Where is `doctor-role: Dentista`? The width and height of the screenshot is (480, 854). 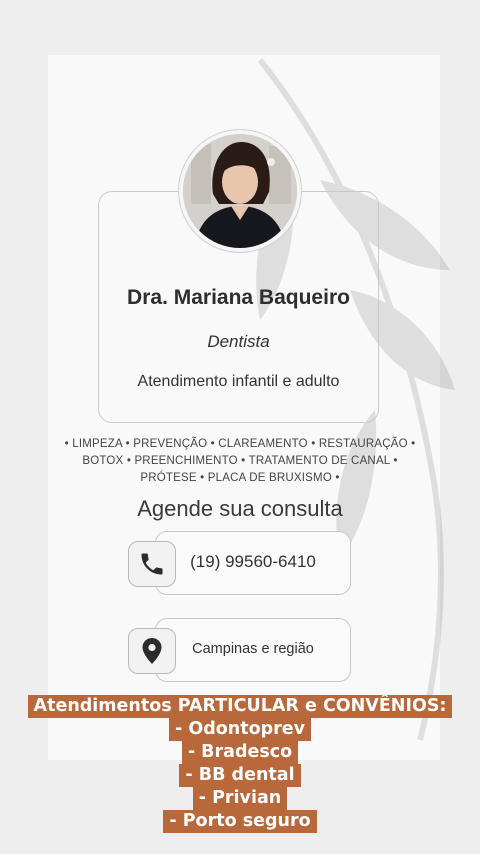 doctor-role: Dentista is located at coordinates (238, 341).